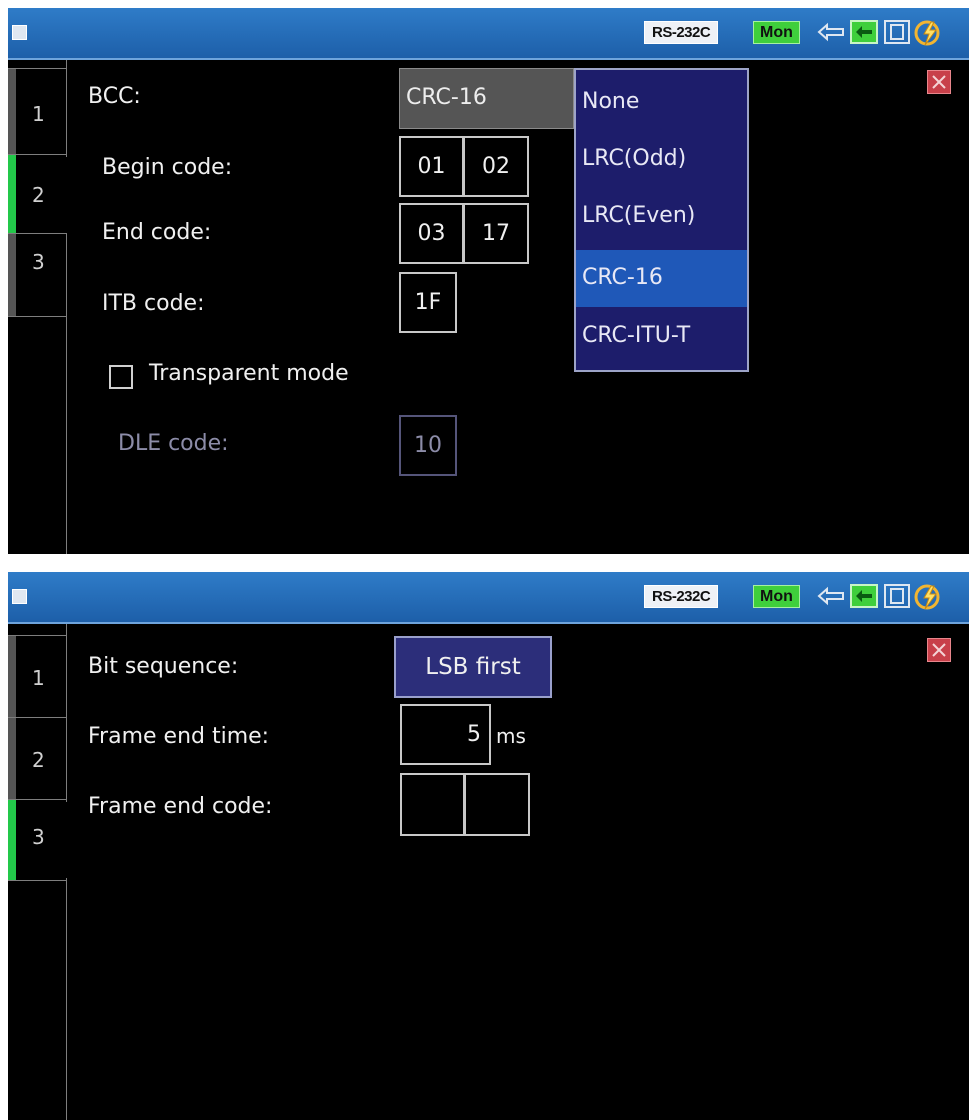 Image resolution: width=969 pixels, height=1120 pixels. I want to click on bcc-option-lrc-odd: LRC(Odd), so click(661, 159).